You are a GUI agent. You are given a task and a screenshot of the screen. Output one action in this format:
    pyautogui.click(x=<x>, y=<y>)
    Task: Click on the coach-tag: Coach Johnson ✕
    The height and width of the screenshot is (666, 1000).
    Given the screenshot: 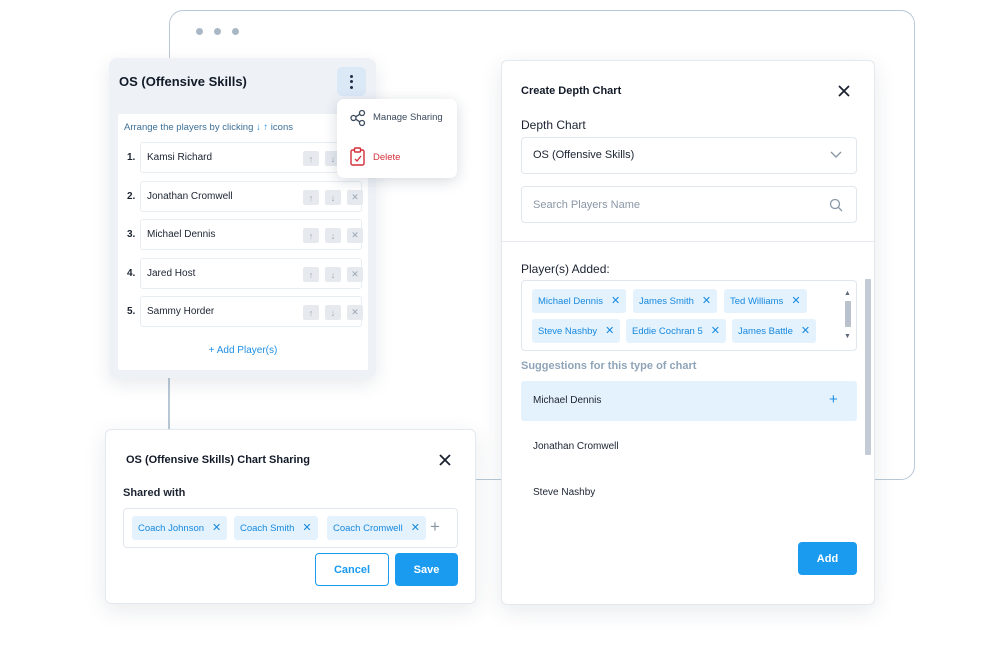 What is the action you would take?
    pyautogui.click(x=180, y=528)
    